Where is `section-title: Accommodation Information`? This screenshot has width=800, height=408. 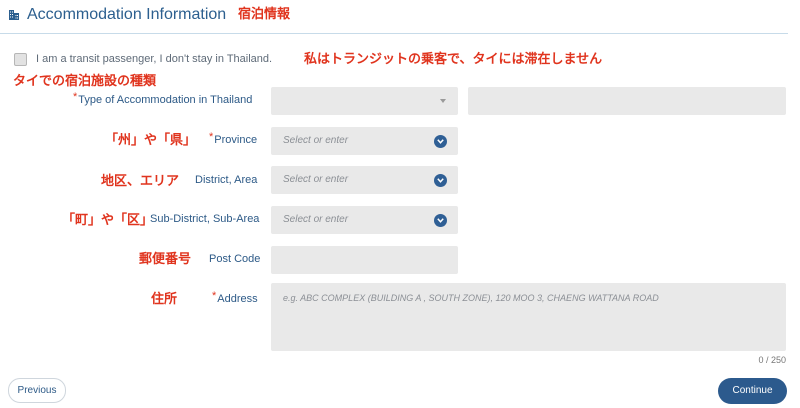
section-title: Accommodation Information is located at coordinates (127, 14).